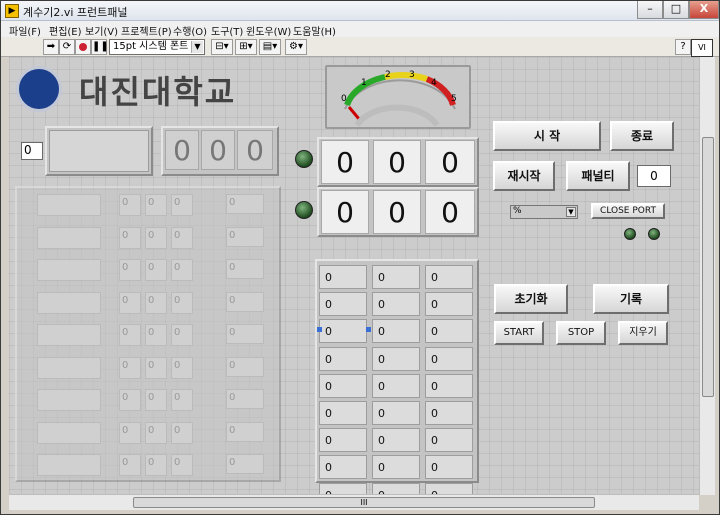 This screenshot has width=720, height=515. I want to click on labview-vi-icon: ▶, so click(12, 11).